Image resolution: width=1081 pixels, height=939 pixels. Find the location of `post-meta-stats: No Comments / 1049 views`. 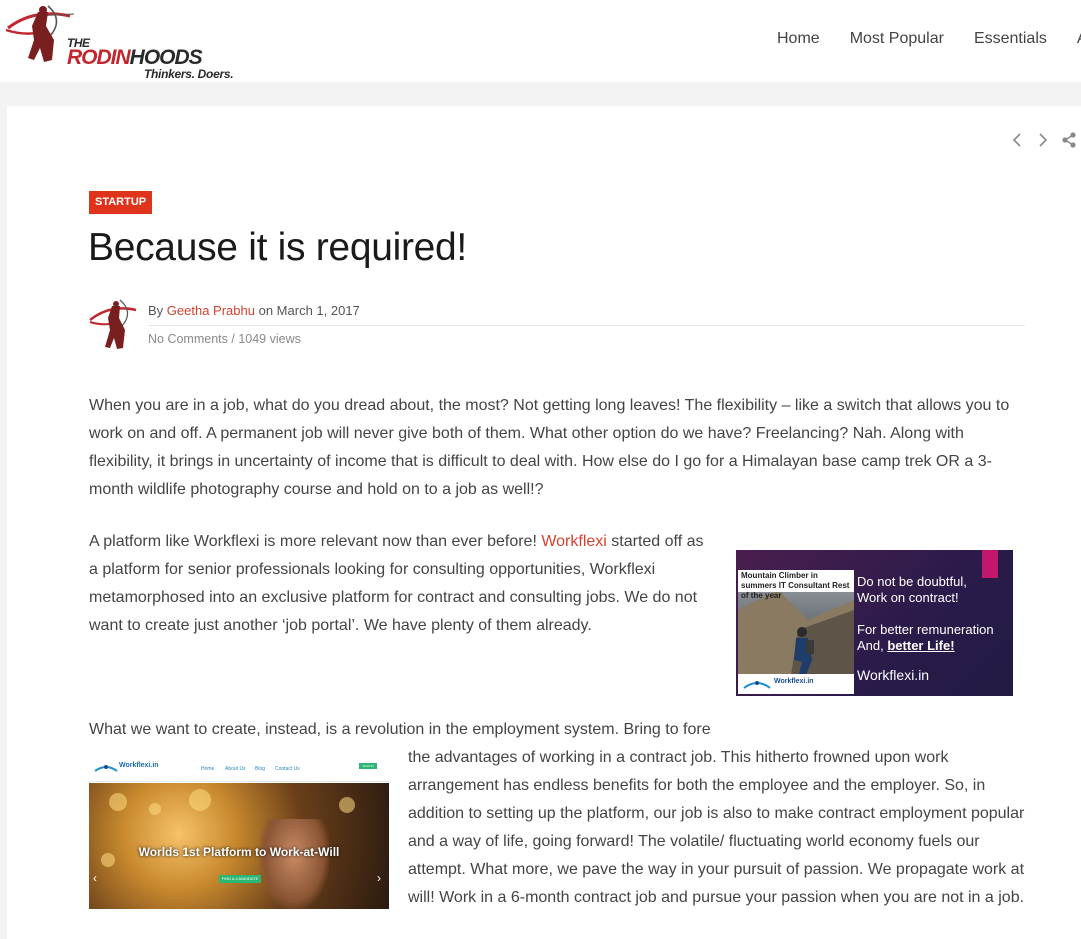

post-meta-stats: No Comments / 1049 views is located at coordinates (224, 339).